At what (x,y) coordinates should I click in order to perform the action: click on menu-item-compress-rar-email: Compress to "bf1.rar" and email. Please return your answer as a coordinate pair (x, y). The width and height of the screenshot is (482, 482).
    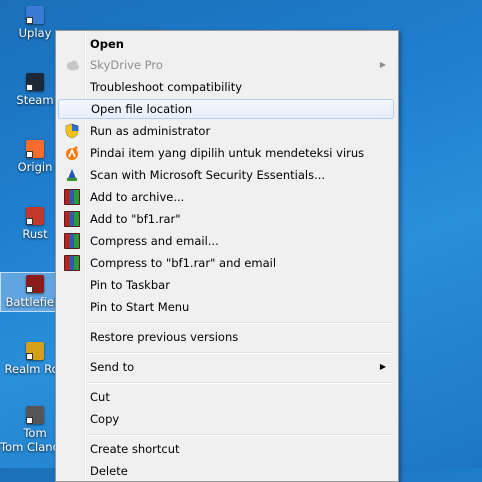
    Looking at the image, I should click on (226, 263).